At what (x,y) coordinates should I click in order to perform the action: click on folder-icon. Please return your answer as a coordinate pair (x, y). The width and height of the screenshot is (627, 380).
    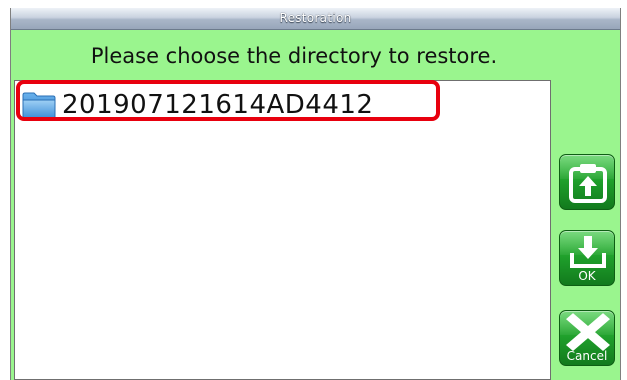
    Looking at the image, I should click on (39, 105).